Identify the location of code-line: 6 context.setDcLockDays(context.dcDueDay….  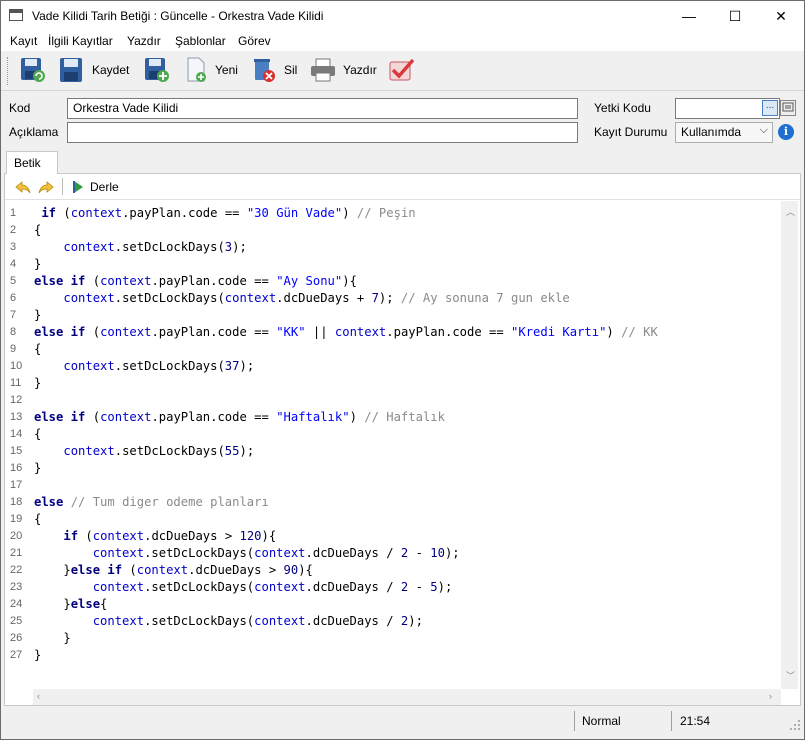
(390, 298).